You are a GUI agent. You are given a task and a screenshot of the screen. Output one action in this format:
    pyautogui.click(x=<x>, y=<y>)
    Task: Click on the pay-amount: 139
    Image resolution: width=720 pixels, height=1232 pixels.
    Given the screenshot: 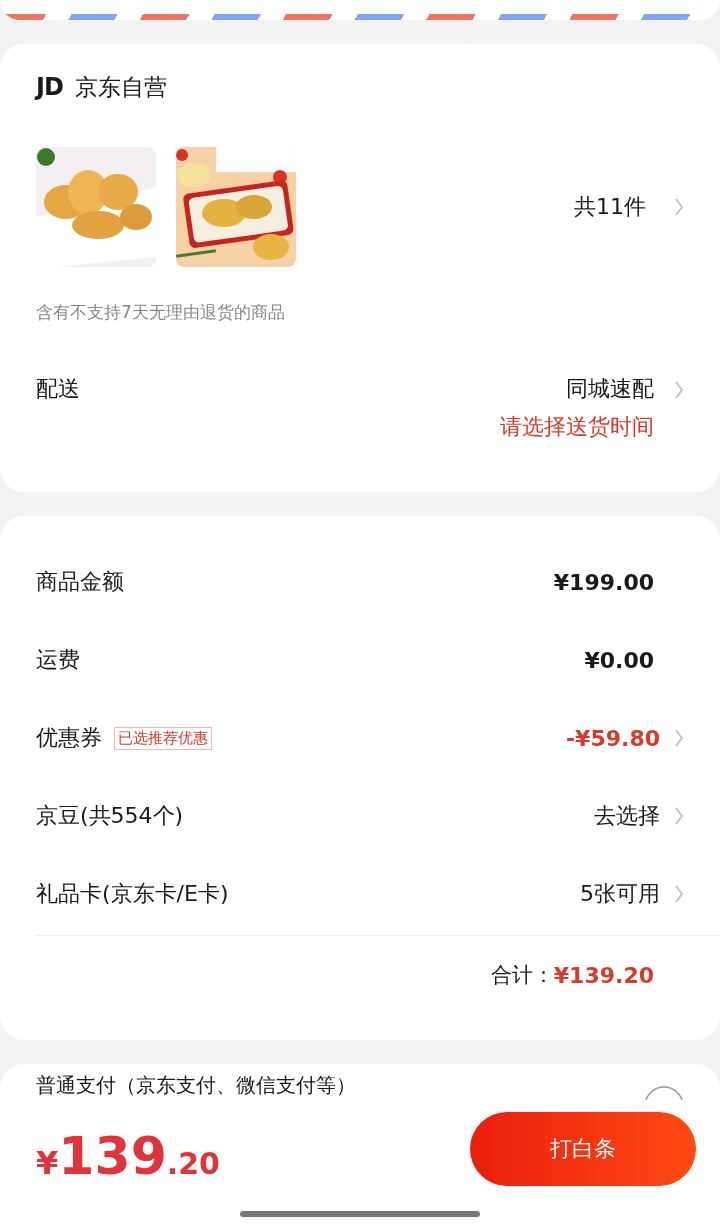 What is the action you would take?
    pyautogui.click(x=112, y=1156)
    